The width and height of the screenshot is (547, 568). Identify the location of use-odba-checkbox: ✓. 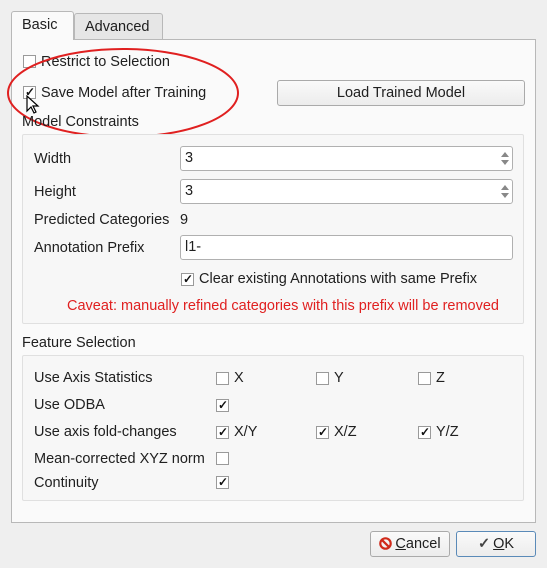
(222, 405).